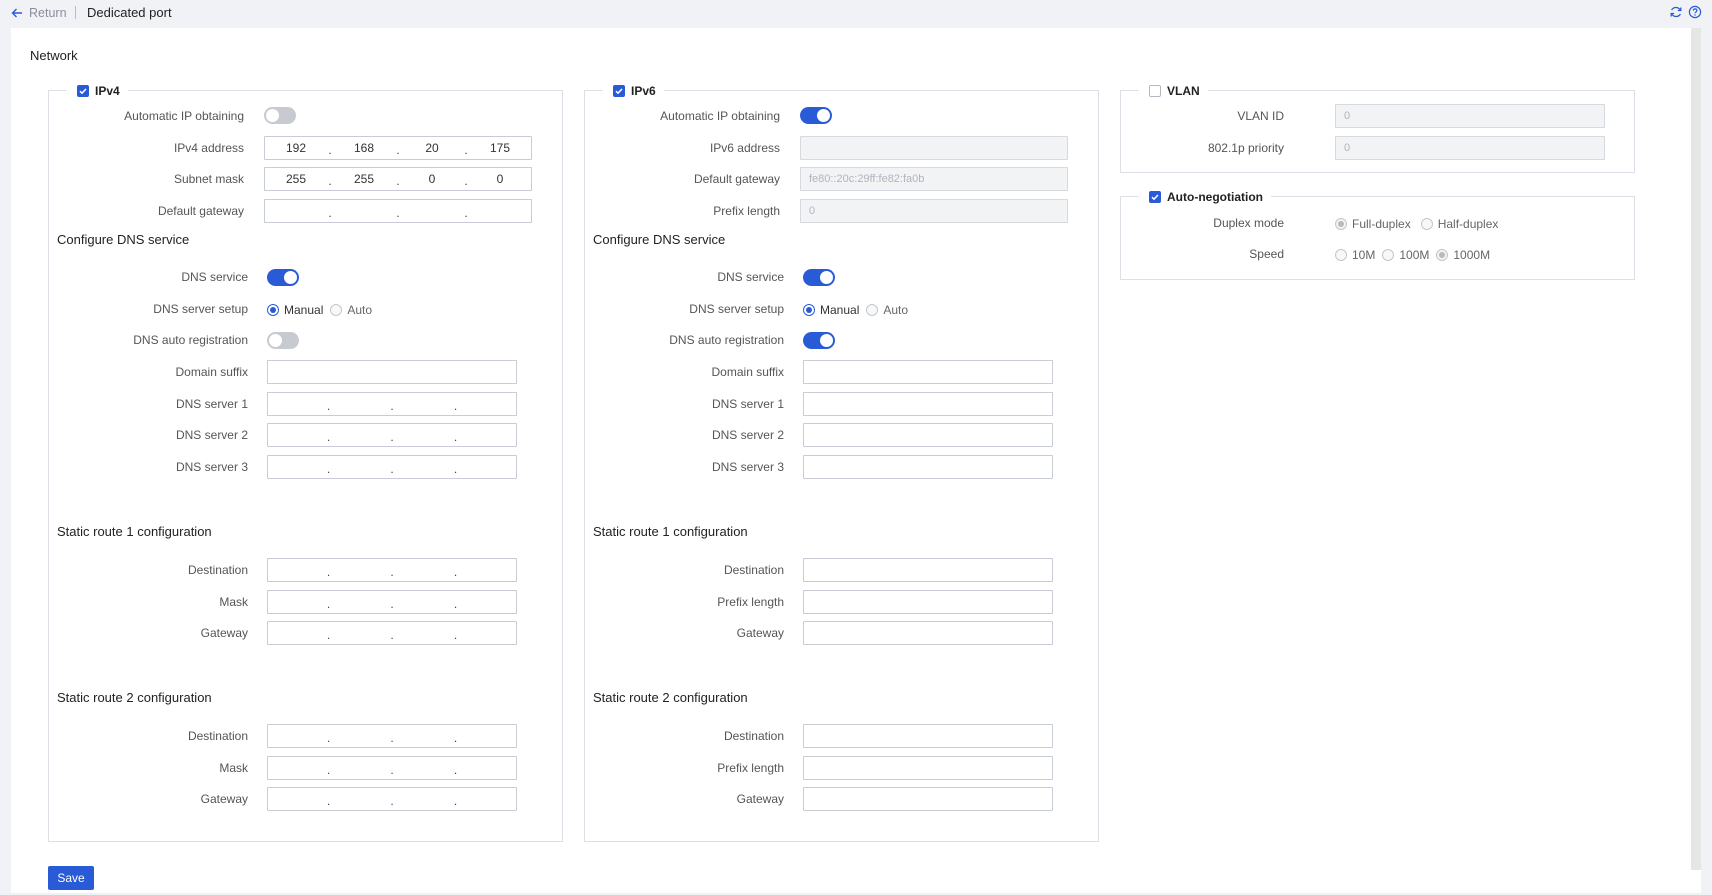  I want to click on ipv4-auto-ip-label: Automatic IP obtaining, so click(184, 116).